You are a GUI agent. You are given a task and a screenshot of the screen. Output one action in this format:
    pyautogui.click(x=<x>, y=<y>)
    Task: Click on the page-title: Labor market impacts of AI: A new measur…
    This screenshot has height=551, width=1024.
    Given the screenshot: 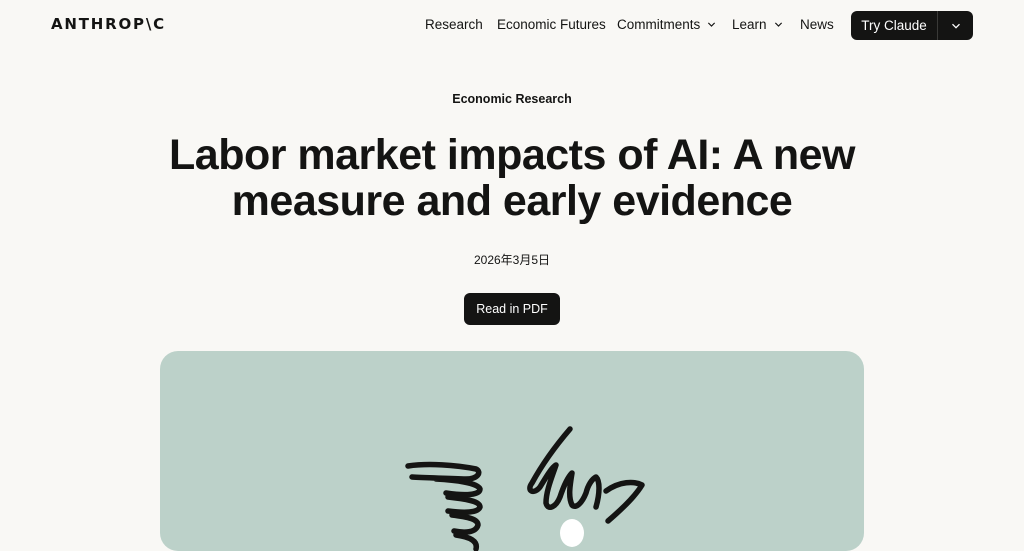 What is the action you would take?
    pyautogui.click(x=512, y=178)
    